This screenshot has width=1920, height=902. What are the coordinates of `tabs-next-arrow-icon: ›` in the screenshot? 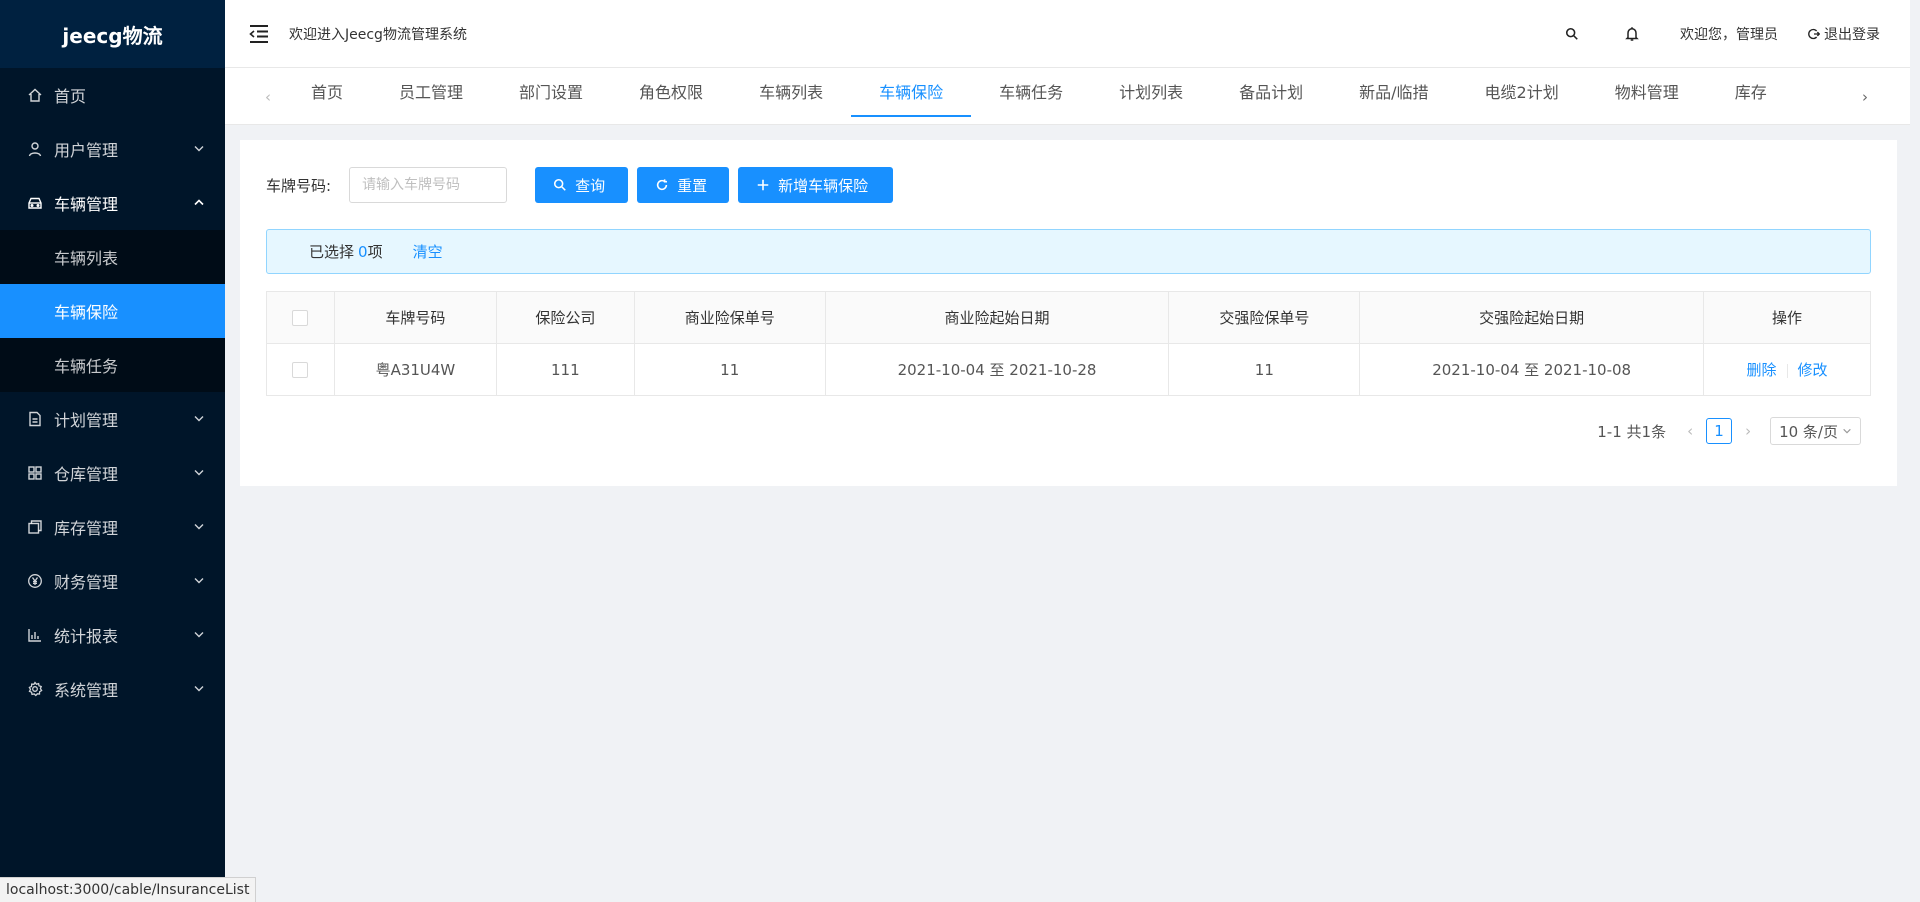 It's located at (1865, 96).